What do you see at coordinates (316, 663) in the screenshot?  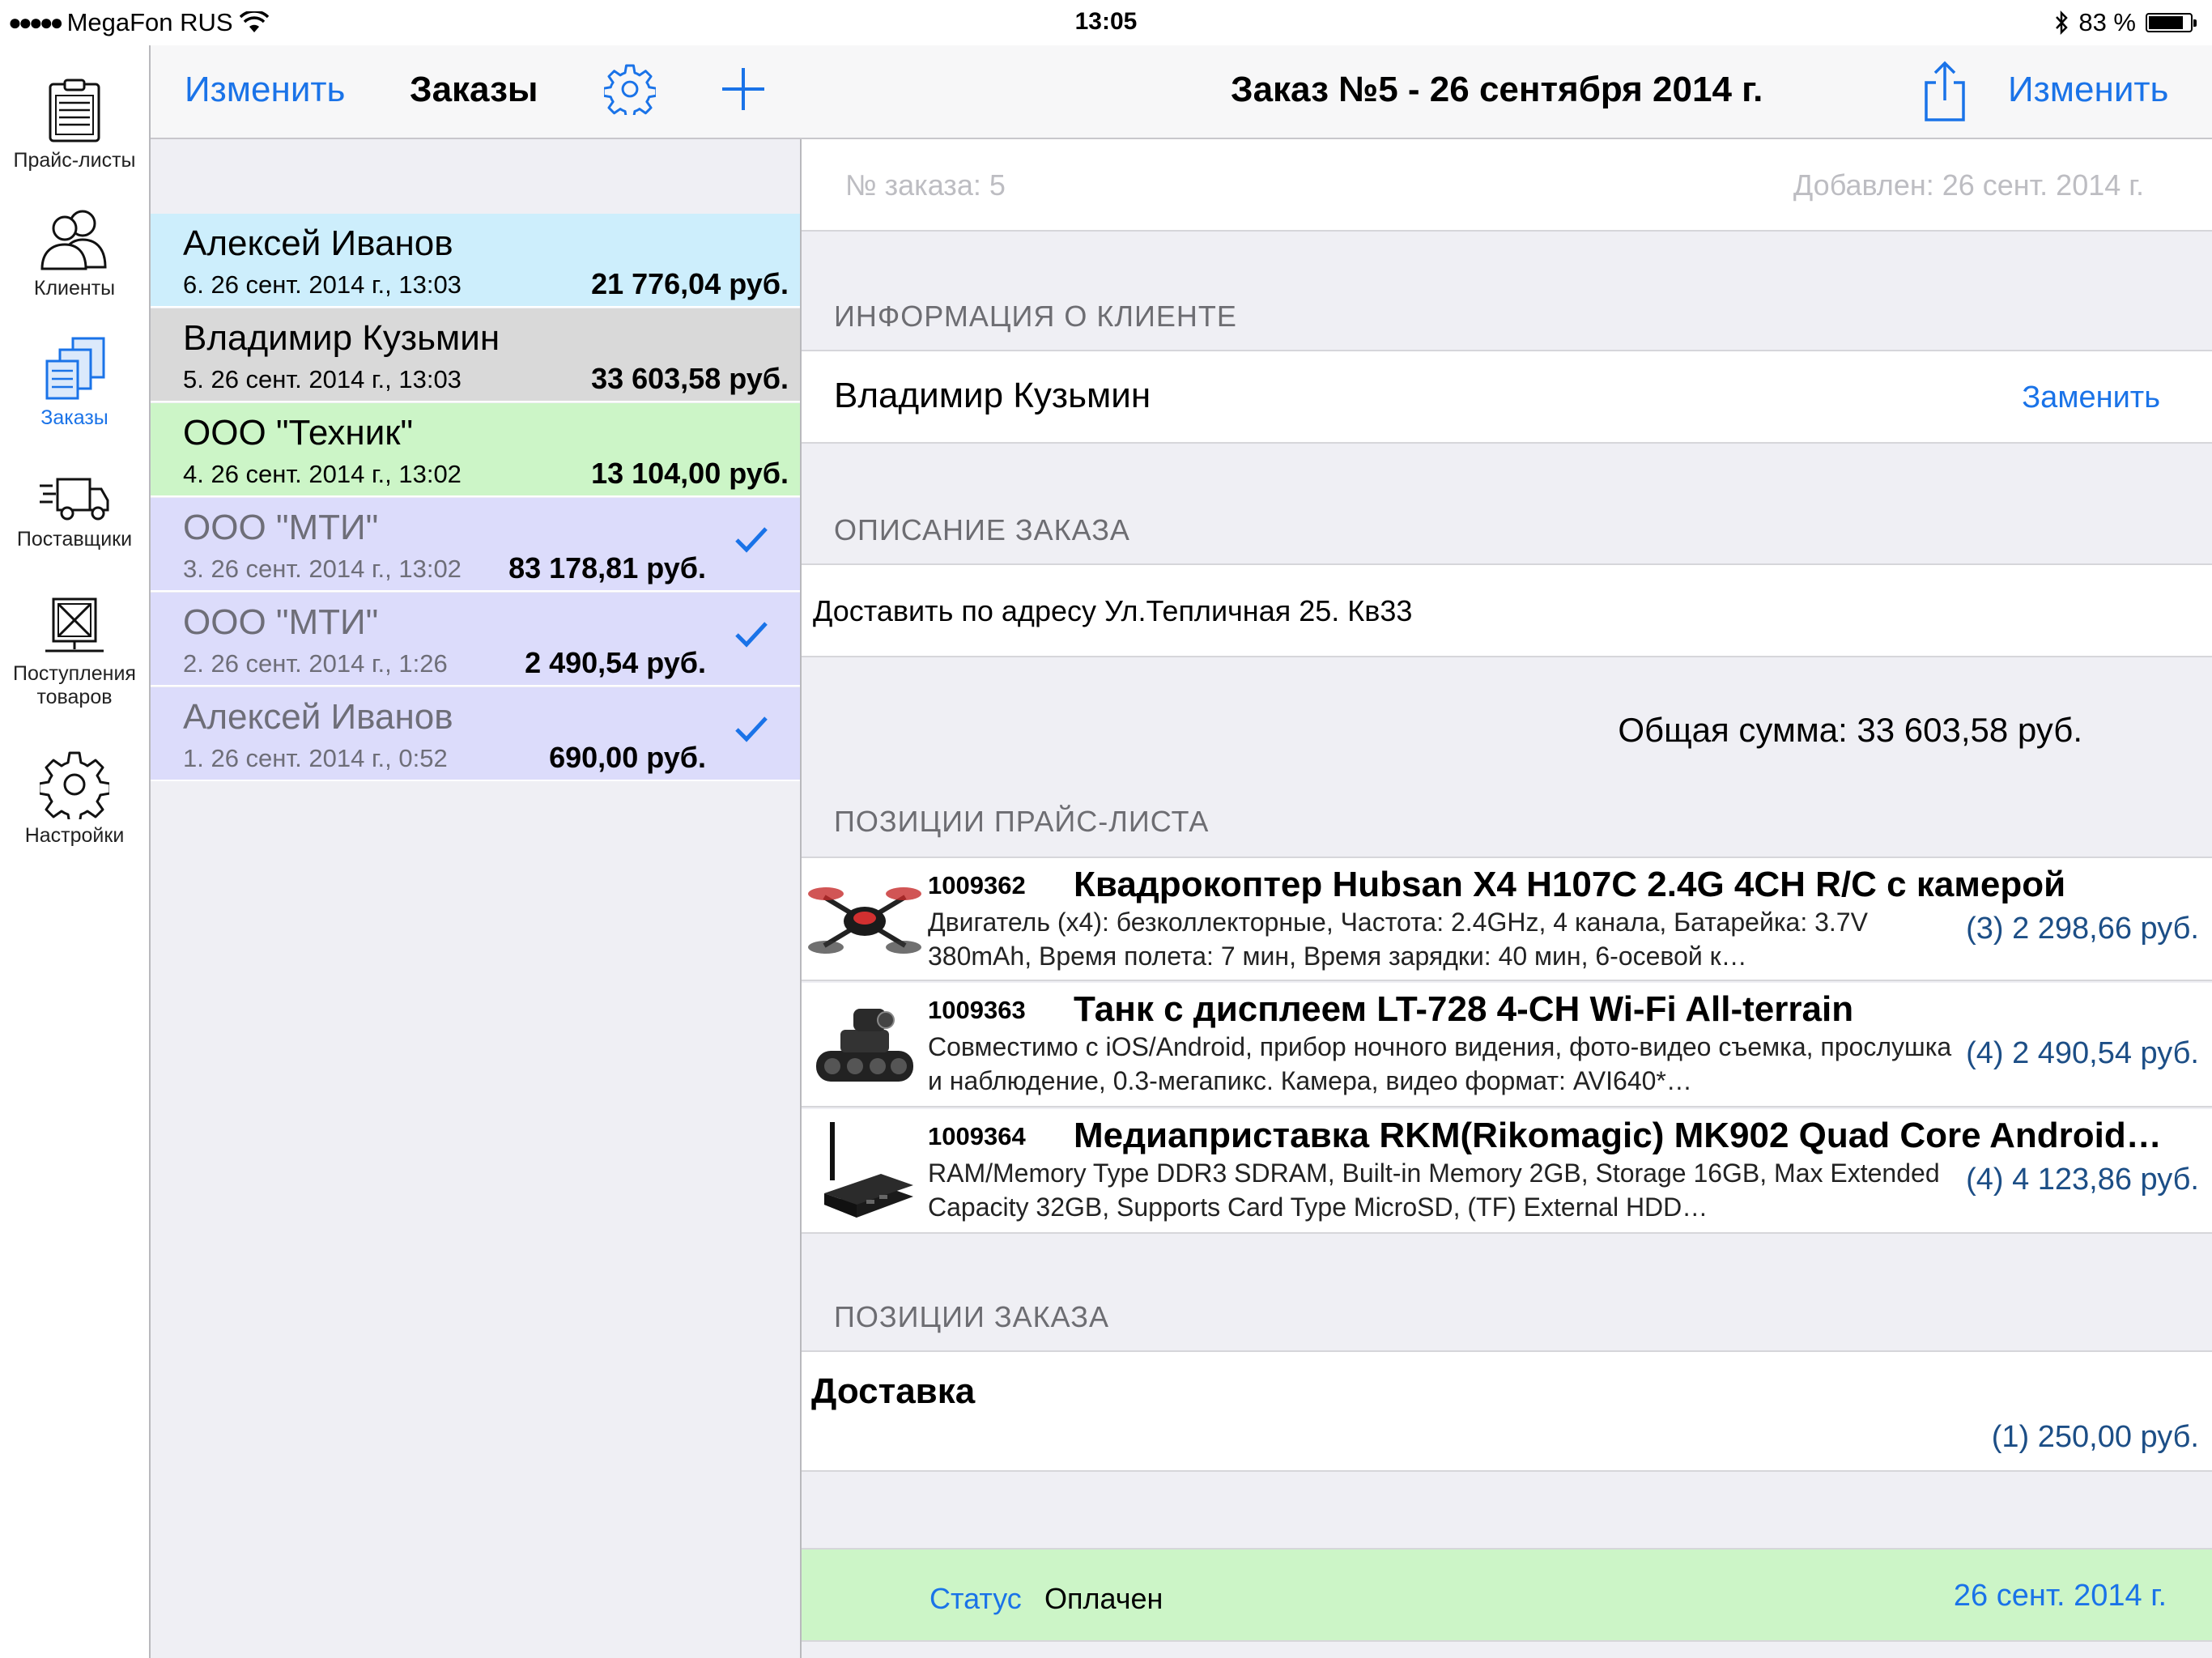 I see `order-meta: 2. 26 сент. 2014 г., 1:26` at bounding box center [316, 663].